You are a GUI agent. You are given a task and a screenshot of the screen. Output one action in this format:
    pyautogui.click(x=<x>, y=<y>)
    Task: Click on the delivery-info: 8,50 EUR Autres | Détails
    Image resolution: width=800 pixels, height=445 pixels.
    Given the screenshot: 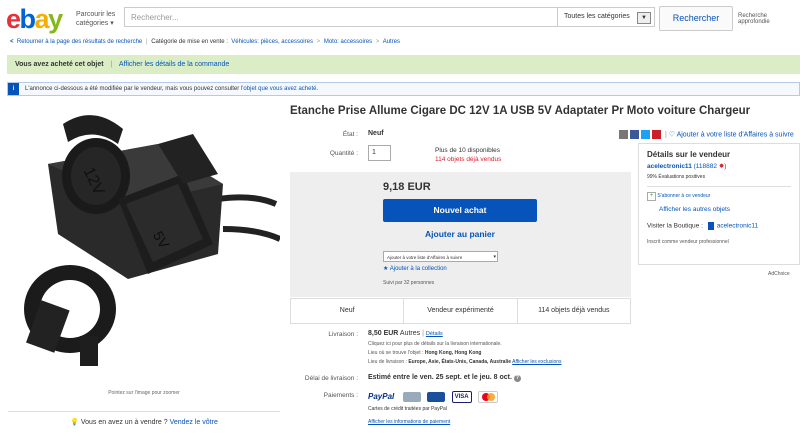 What is the action you would take?
    pyautogui.click(x=405, y=333)
    